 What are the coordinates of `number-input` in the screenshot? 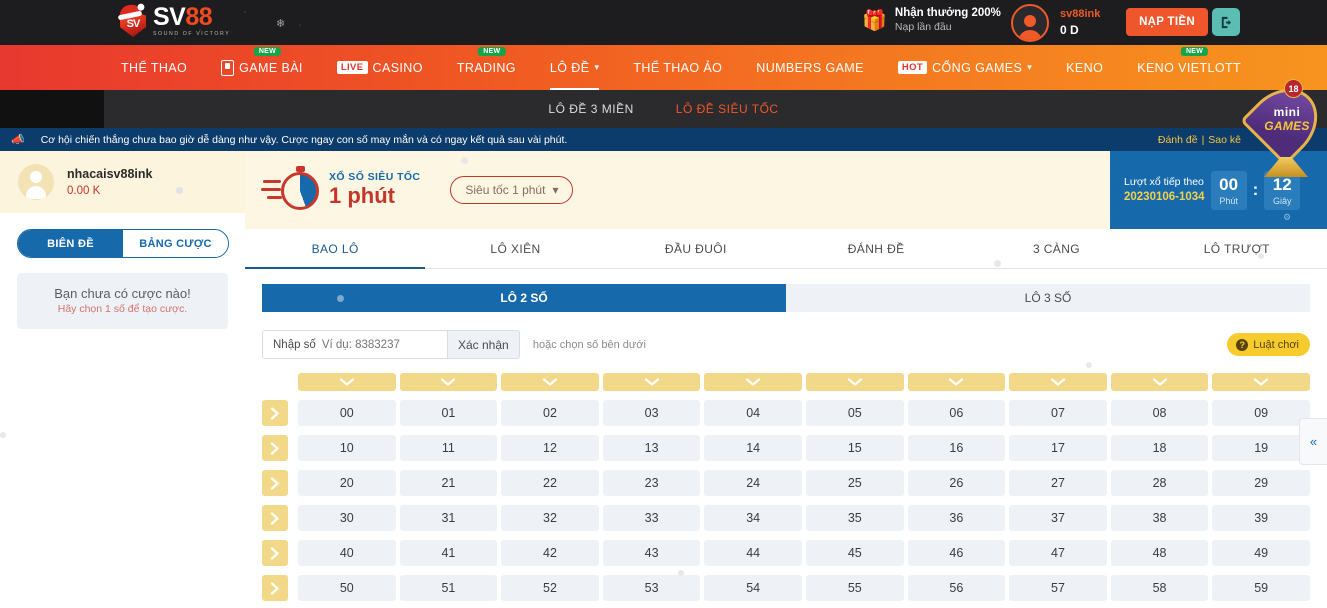 It's located at (384, 344).